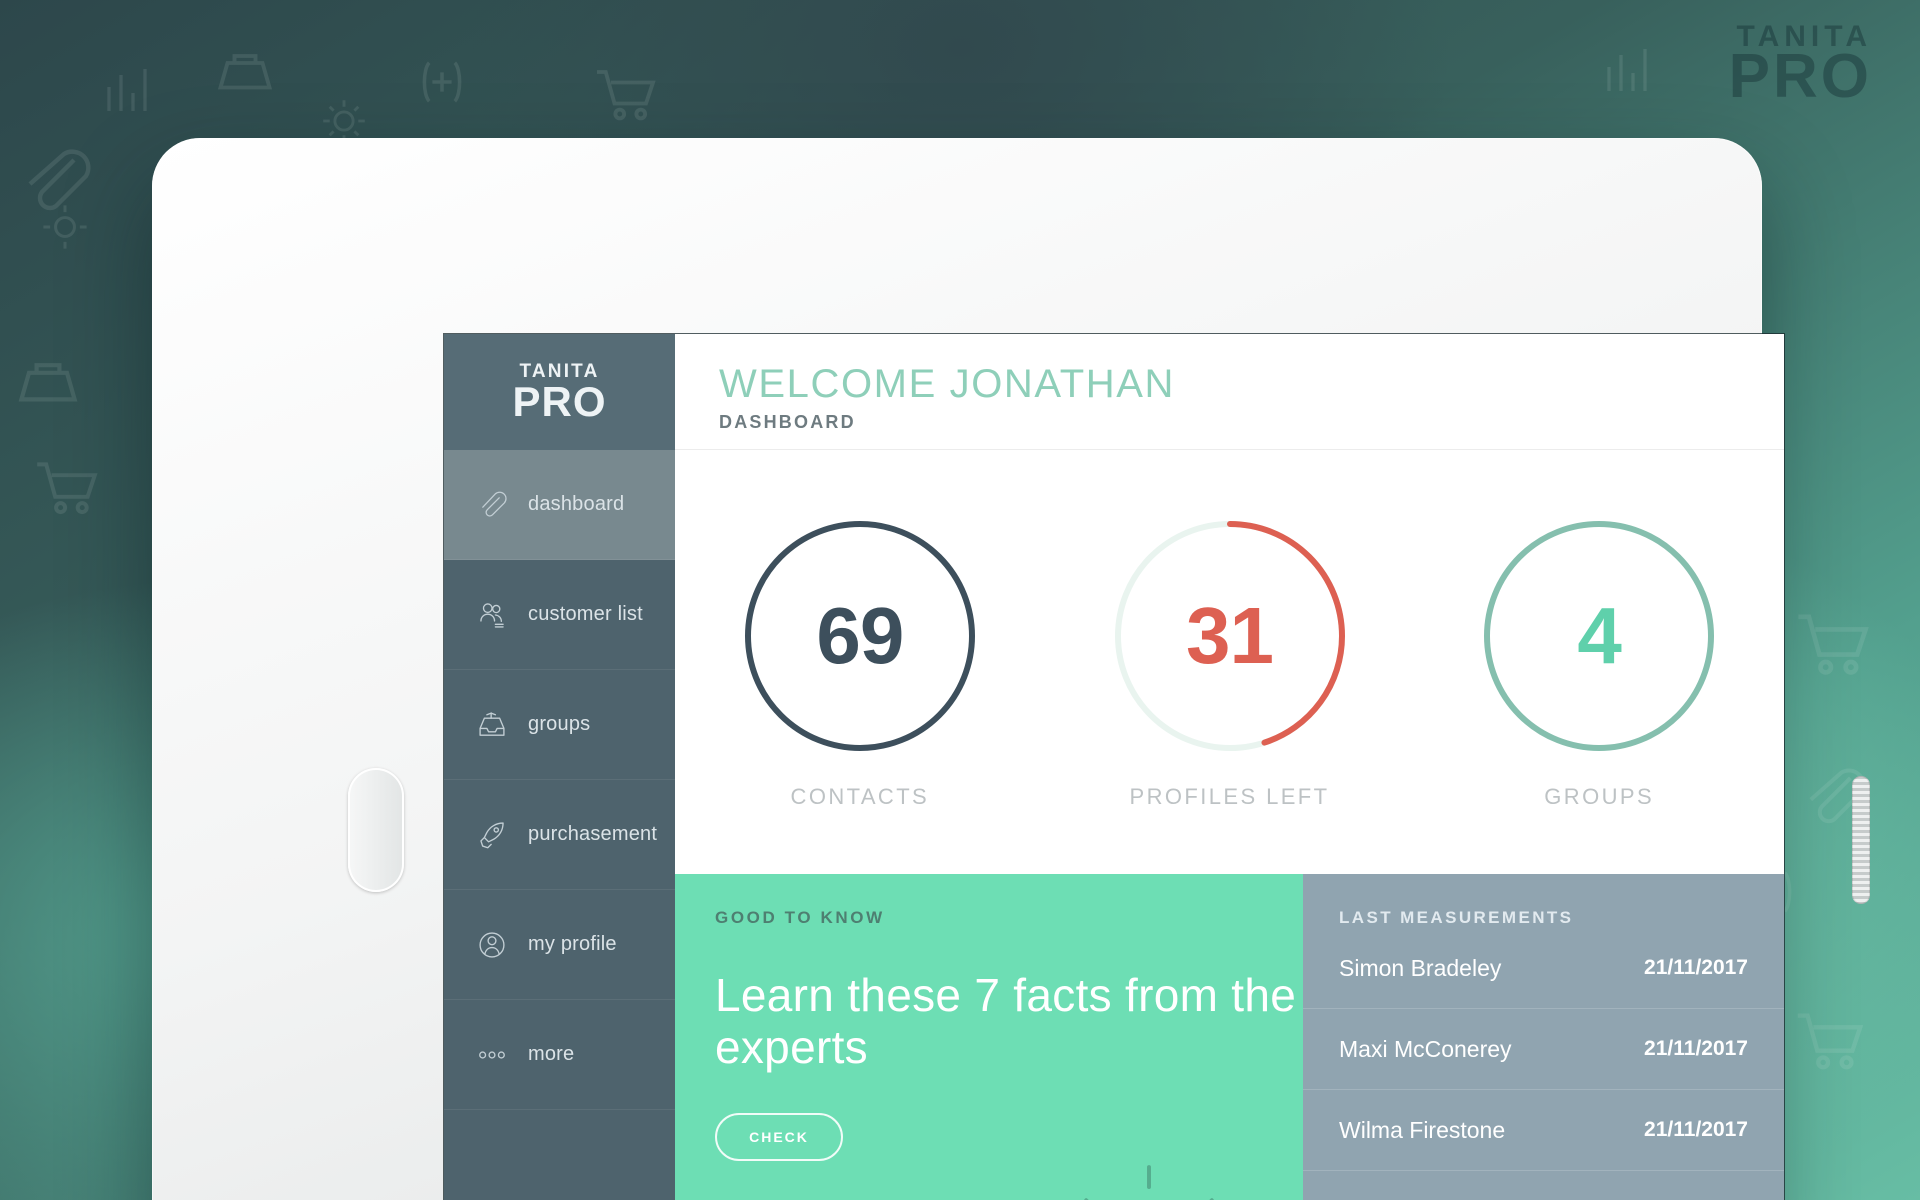 The image size is (1920, 1200). What do you see at coordinates (947, 384) in the screenshot?
I see `page-title: WELCOME JONATHAN` at bounding box center [947, 384].